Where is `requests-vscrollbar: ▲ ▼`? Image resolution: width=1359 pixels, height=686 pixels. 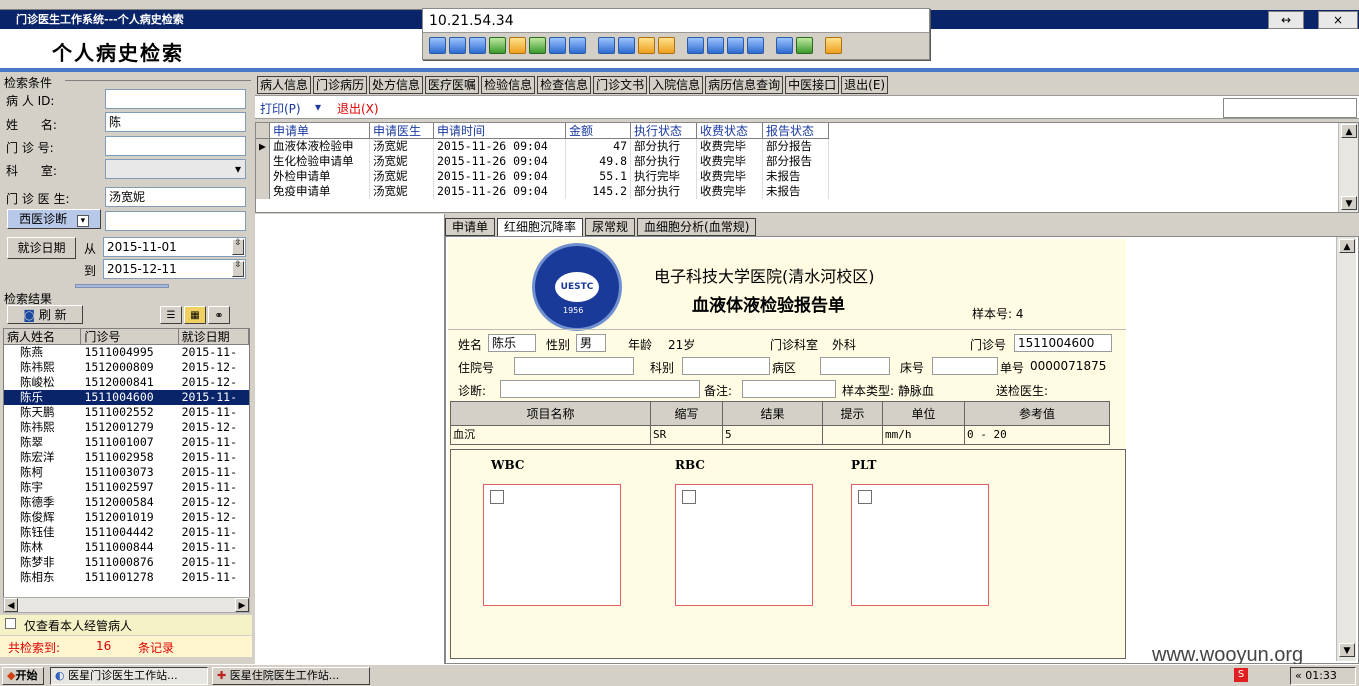 requests-vscrollbar: ▲ ▼ is located at coordinates (1348, 167).